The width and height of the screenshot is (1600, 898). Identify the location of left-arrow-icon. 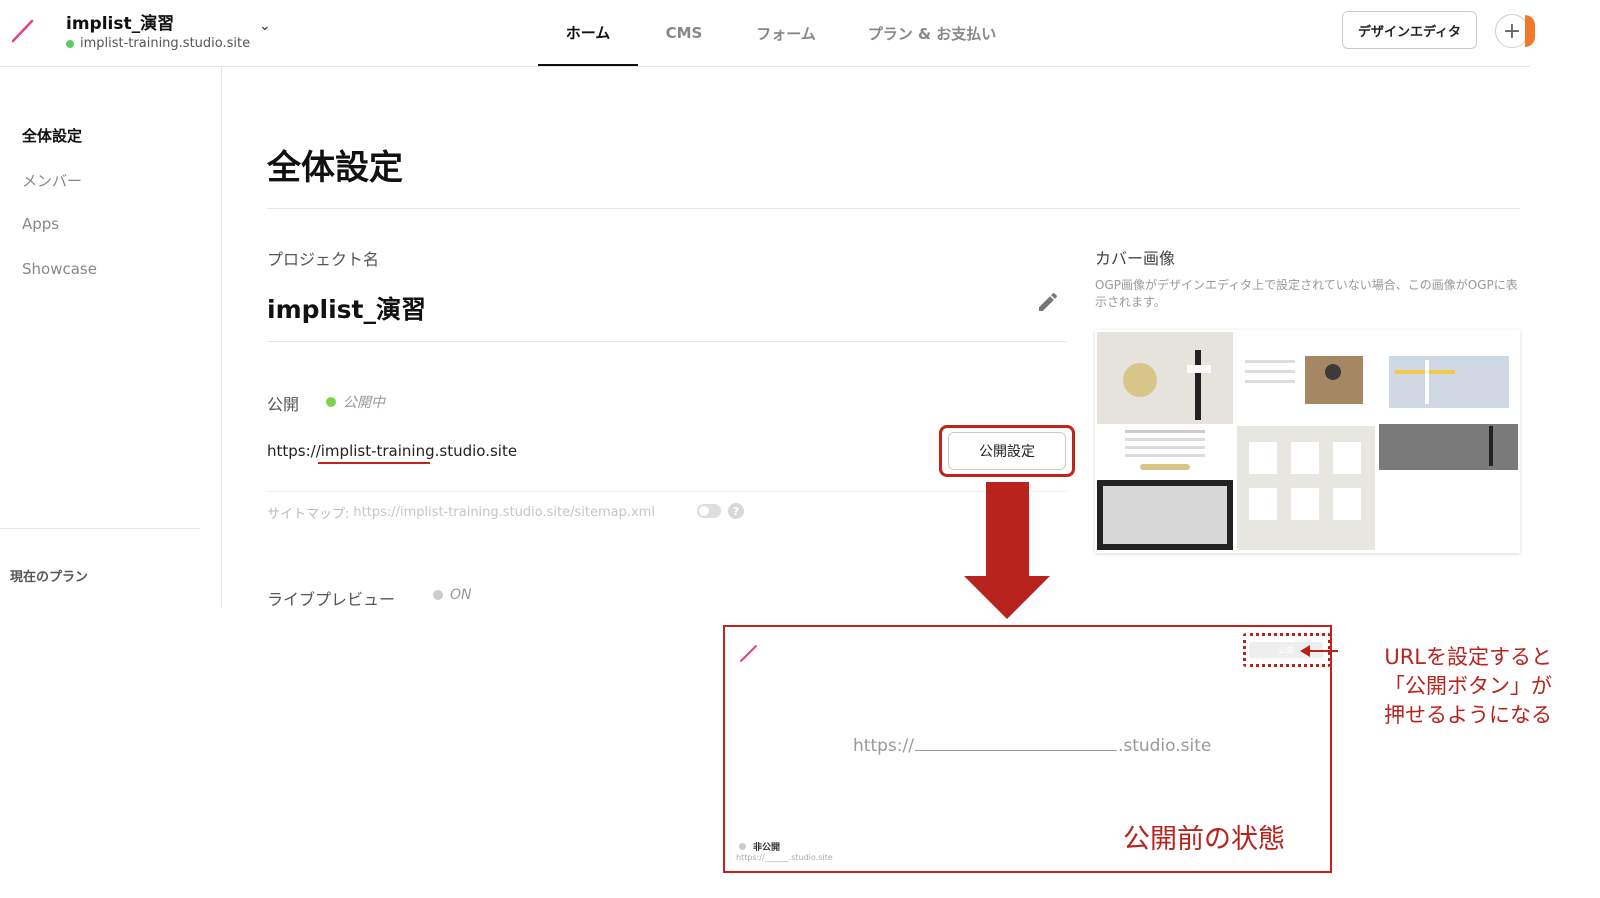
(1305, 651).